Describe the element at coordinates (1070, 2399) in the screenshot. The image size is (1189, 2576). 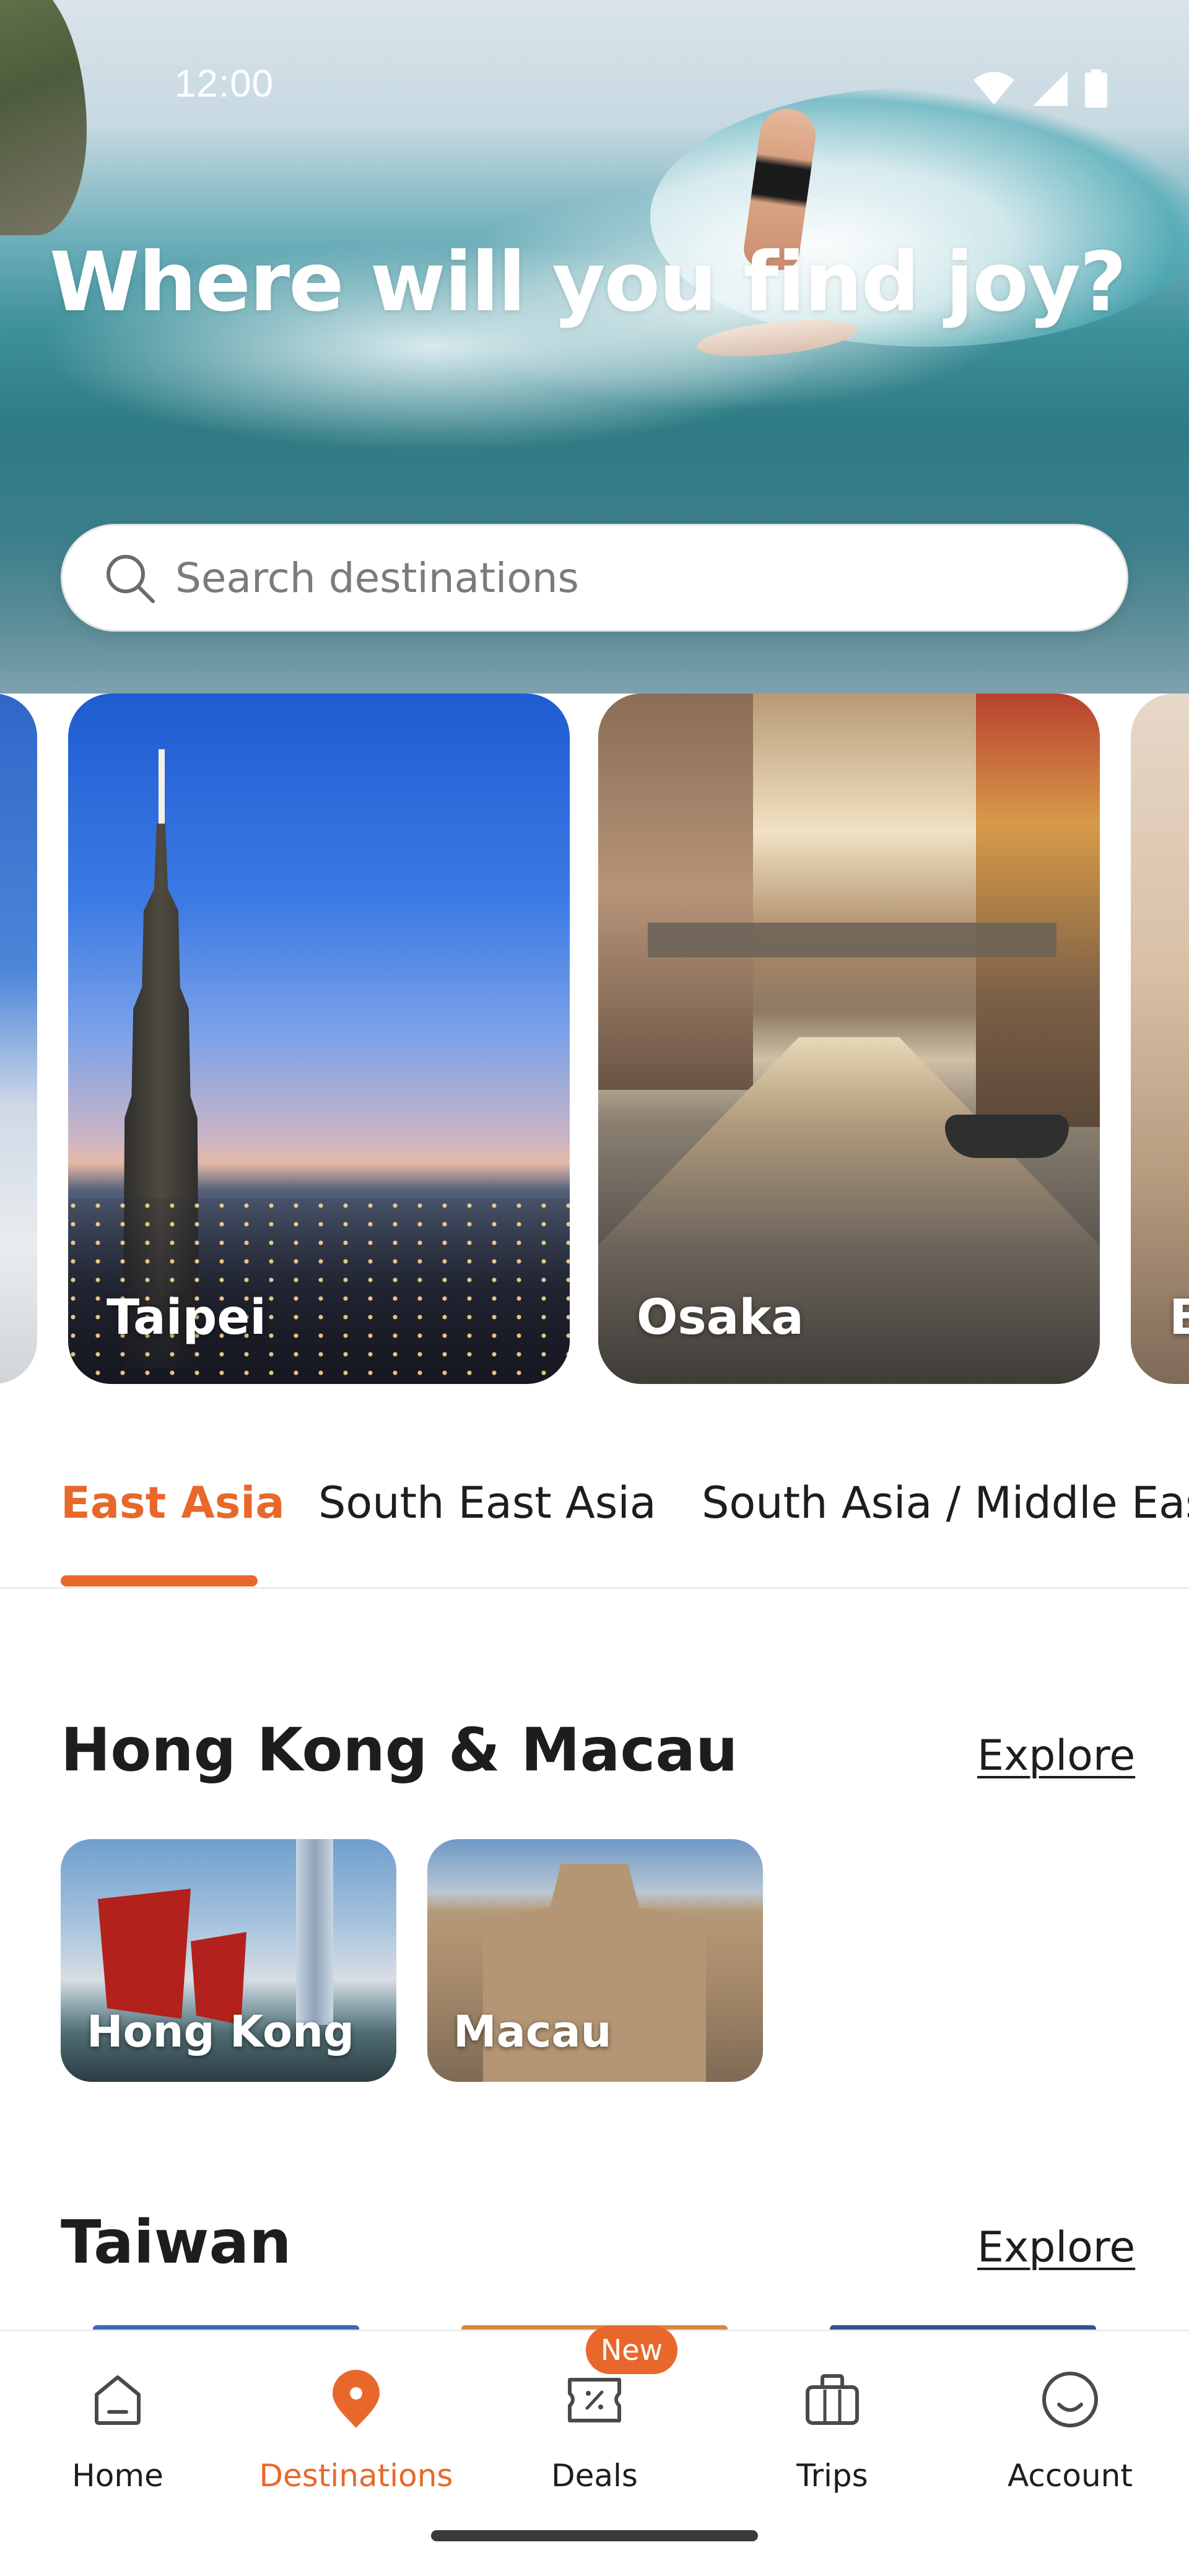
I see `smiley-icon` at that location.